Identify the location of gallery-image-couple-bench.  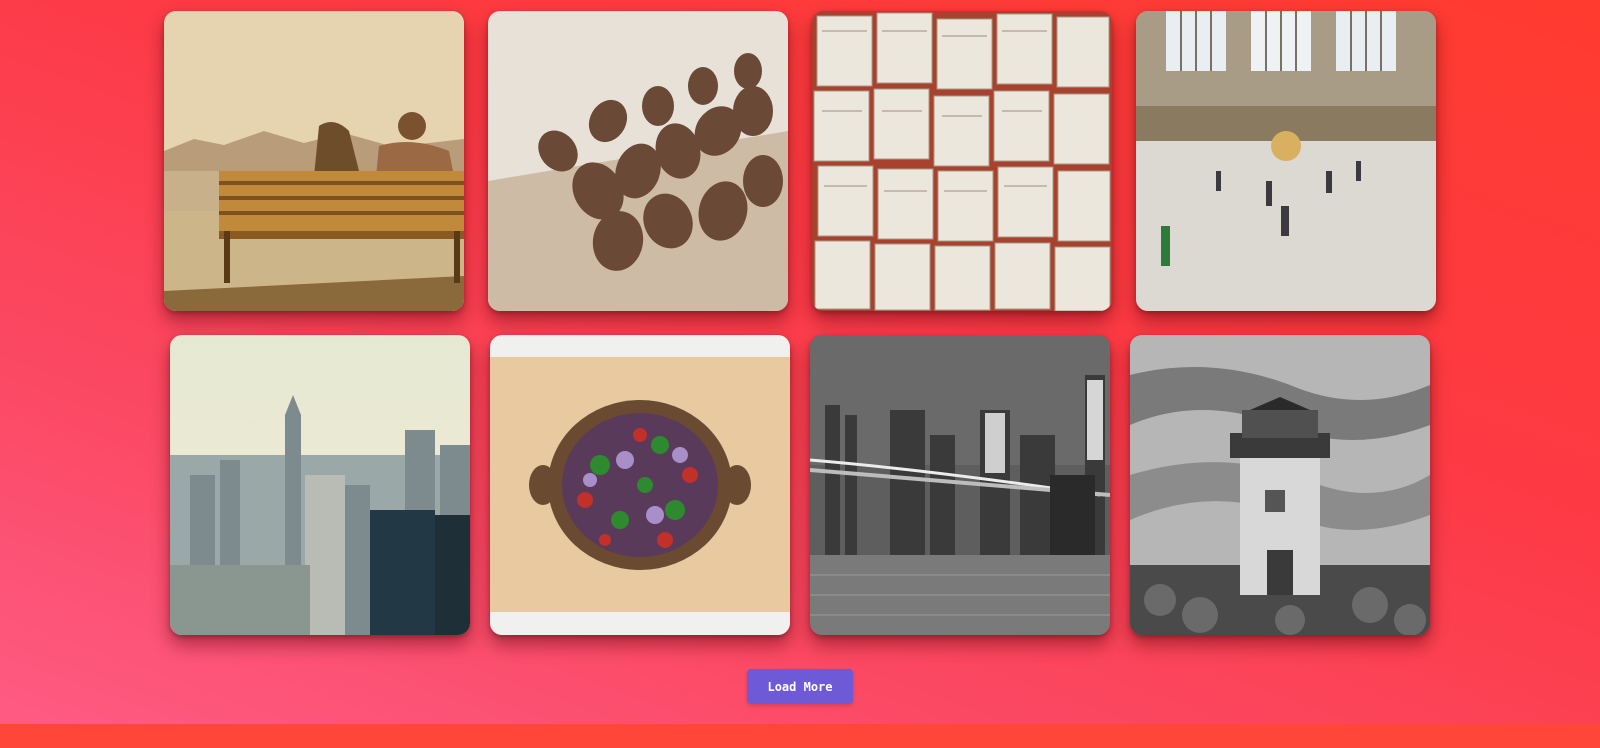
(314, 161).